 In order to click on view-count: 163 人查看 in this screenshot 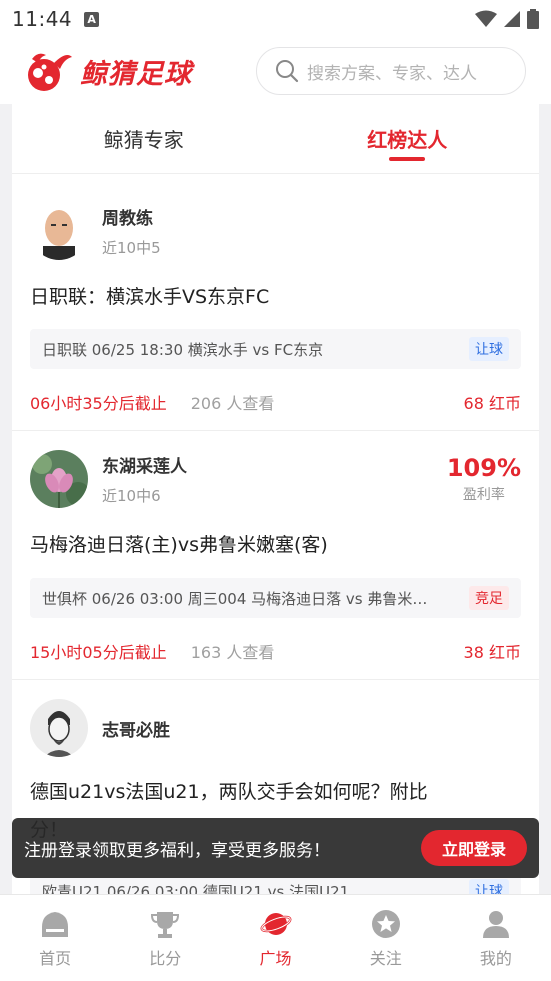, I will do `click(232, 652)`.